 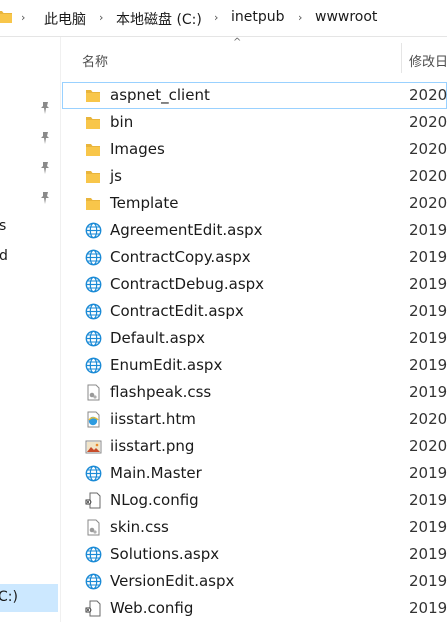 I want to click on file-name: flashpeak.css, so click(x=161, y=392).